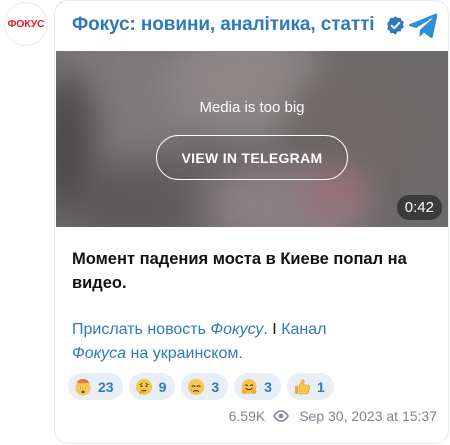 The image size is (450, 445). I want to click on post-timestamp: Sep 30, 2023 at 15:37, so click(368, 416).